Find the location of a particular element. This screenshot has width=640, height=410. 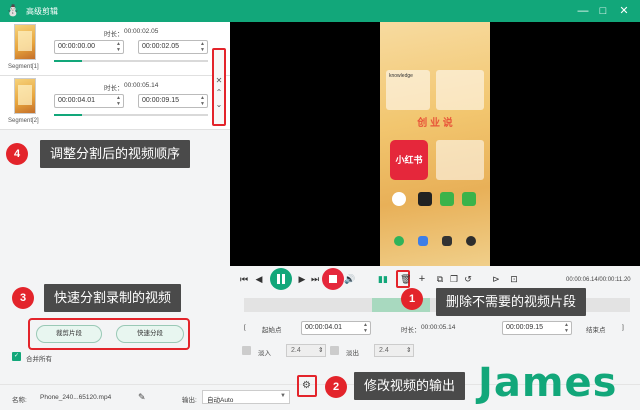

move-up-icon: ⌃ is located at coordinates (219, 92).